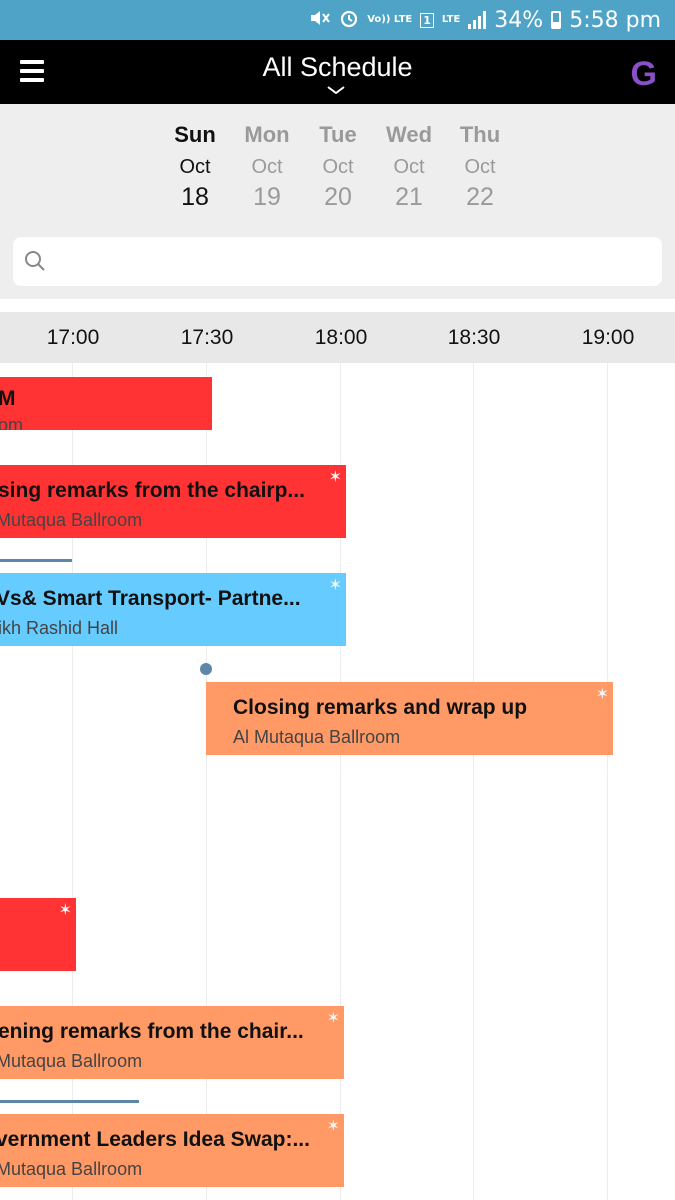 This screenshot has height=1200, width=675. Describe the element at coordinates (195, 197) in the screenshot. I see `date-day: 18` at that location.